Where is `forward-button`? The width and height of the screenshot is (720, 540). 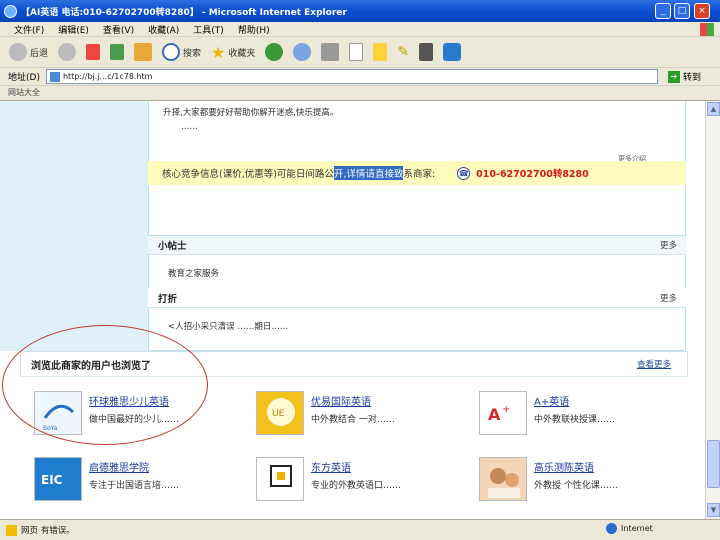 forward-button is located at coordinates (67, 52).